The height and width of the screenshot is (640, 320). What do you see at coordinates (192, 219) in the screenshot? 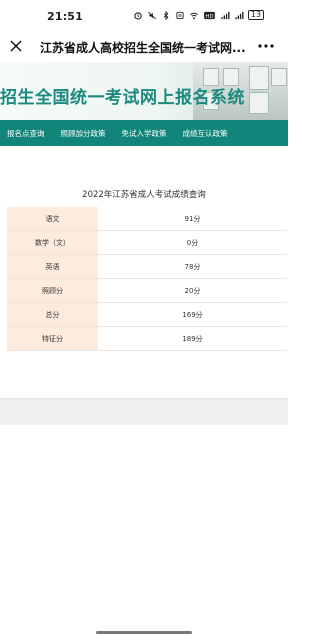
I see `score-cell: 91分` at bounding box center [192, 219].